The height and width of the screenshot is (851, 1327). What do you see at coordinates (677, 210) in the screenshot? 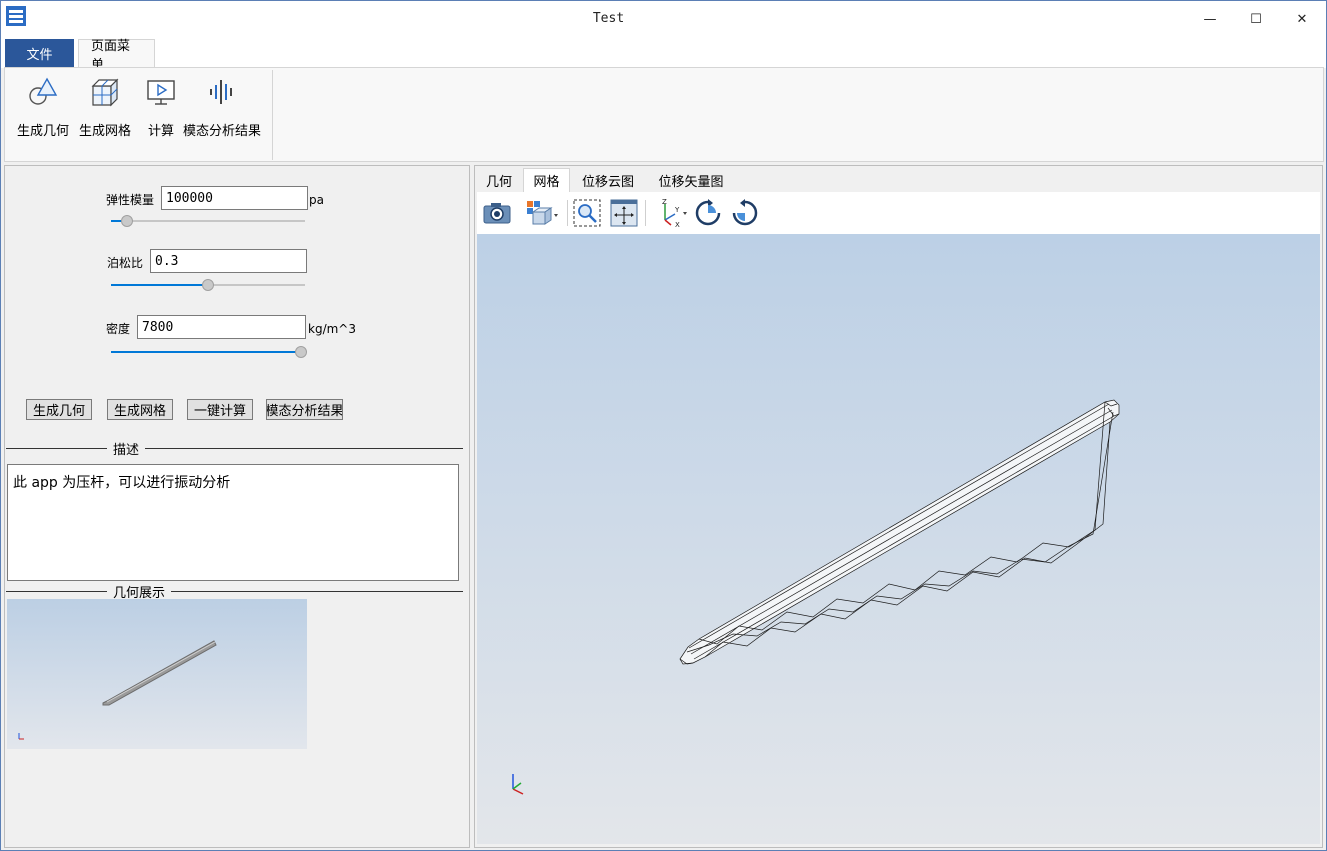
I see `svg-text: Y` at bounding box center [677, 210].